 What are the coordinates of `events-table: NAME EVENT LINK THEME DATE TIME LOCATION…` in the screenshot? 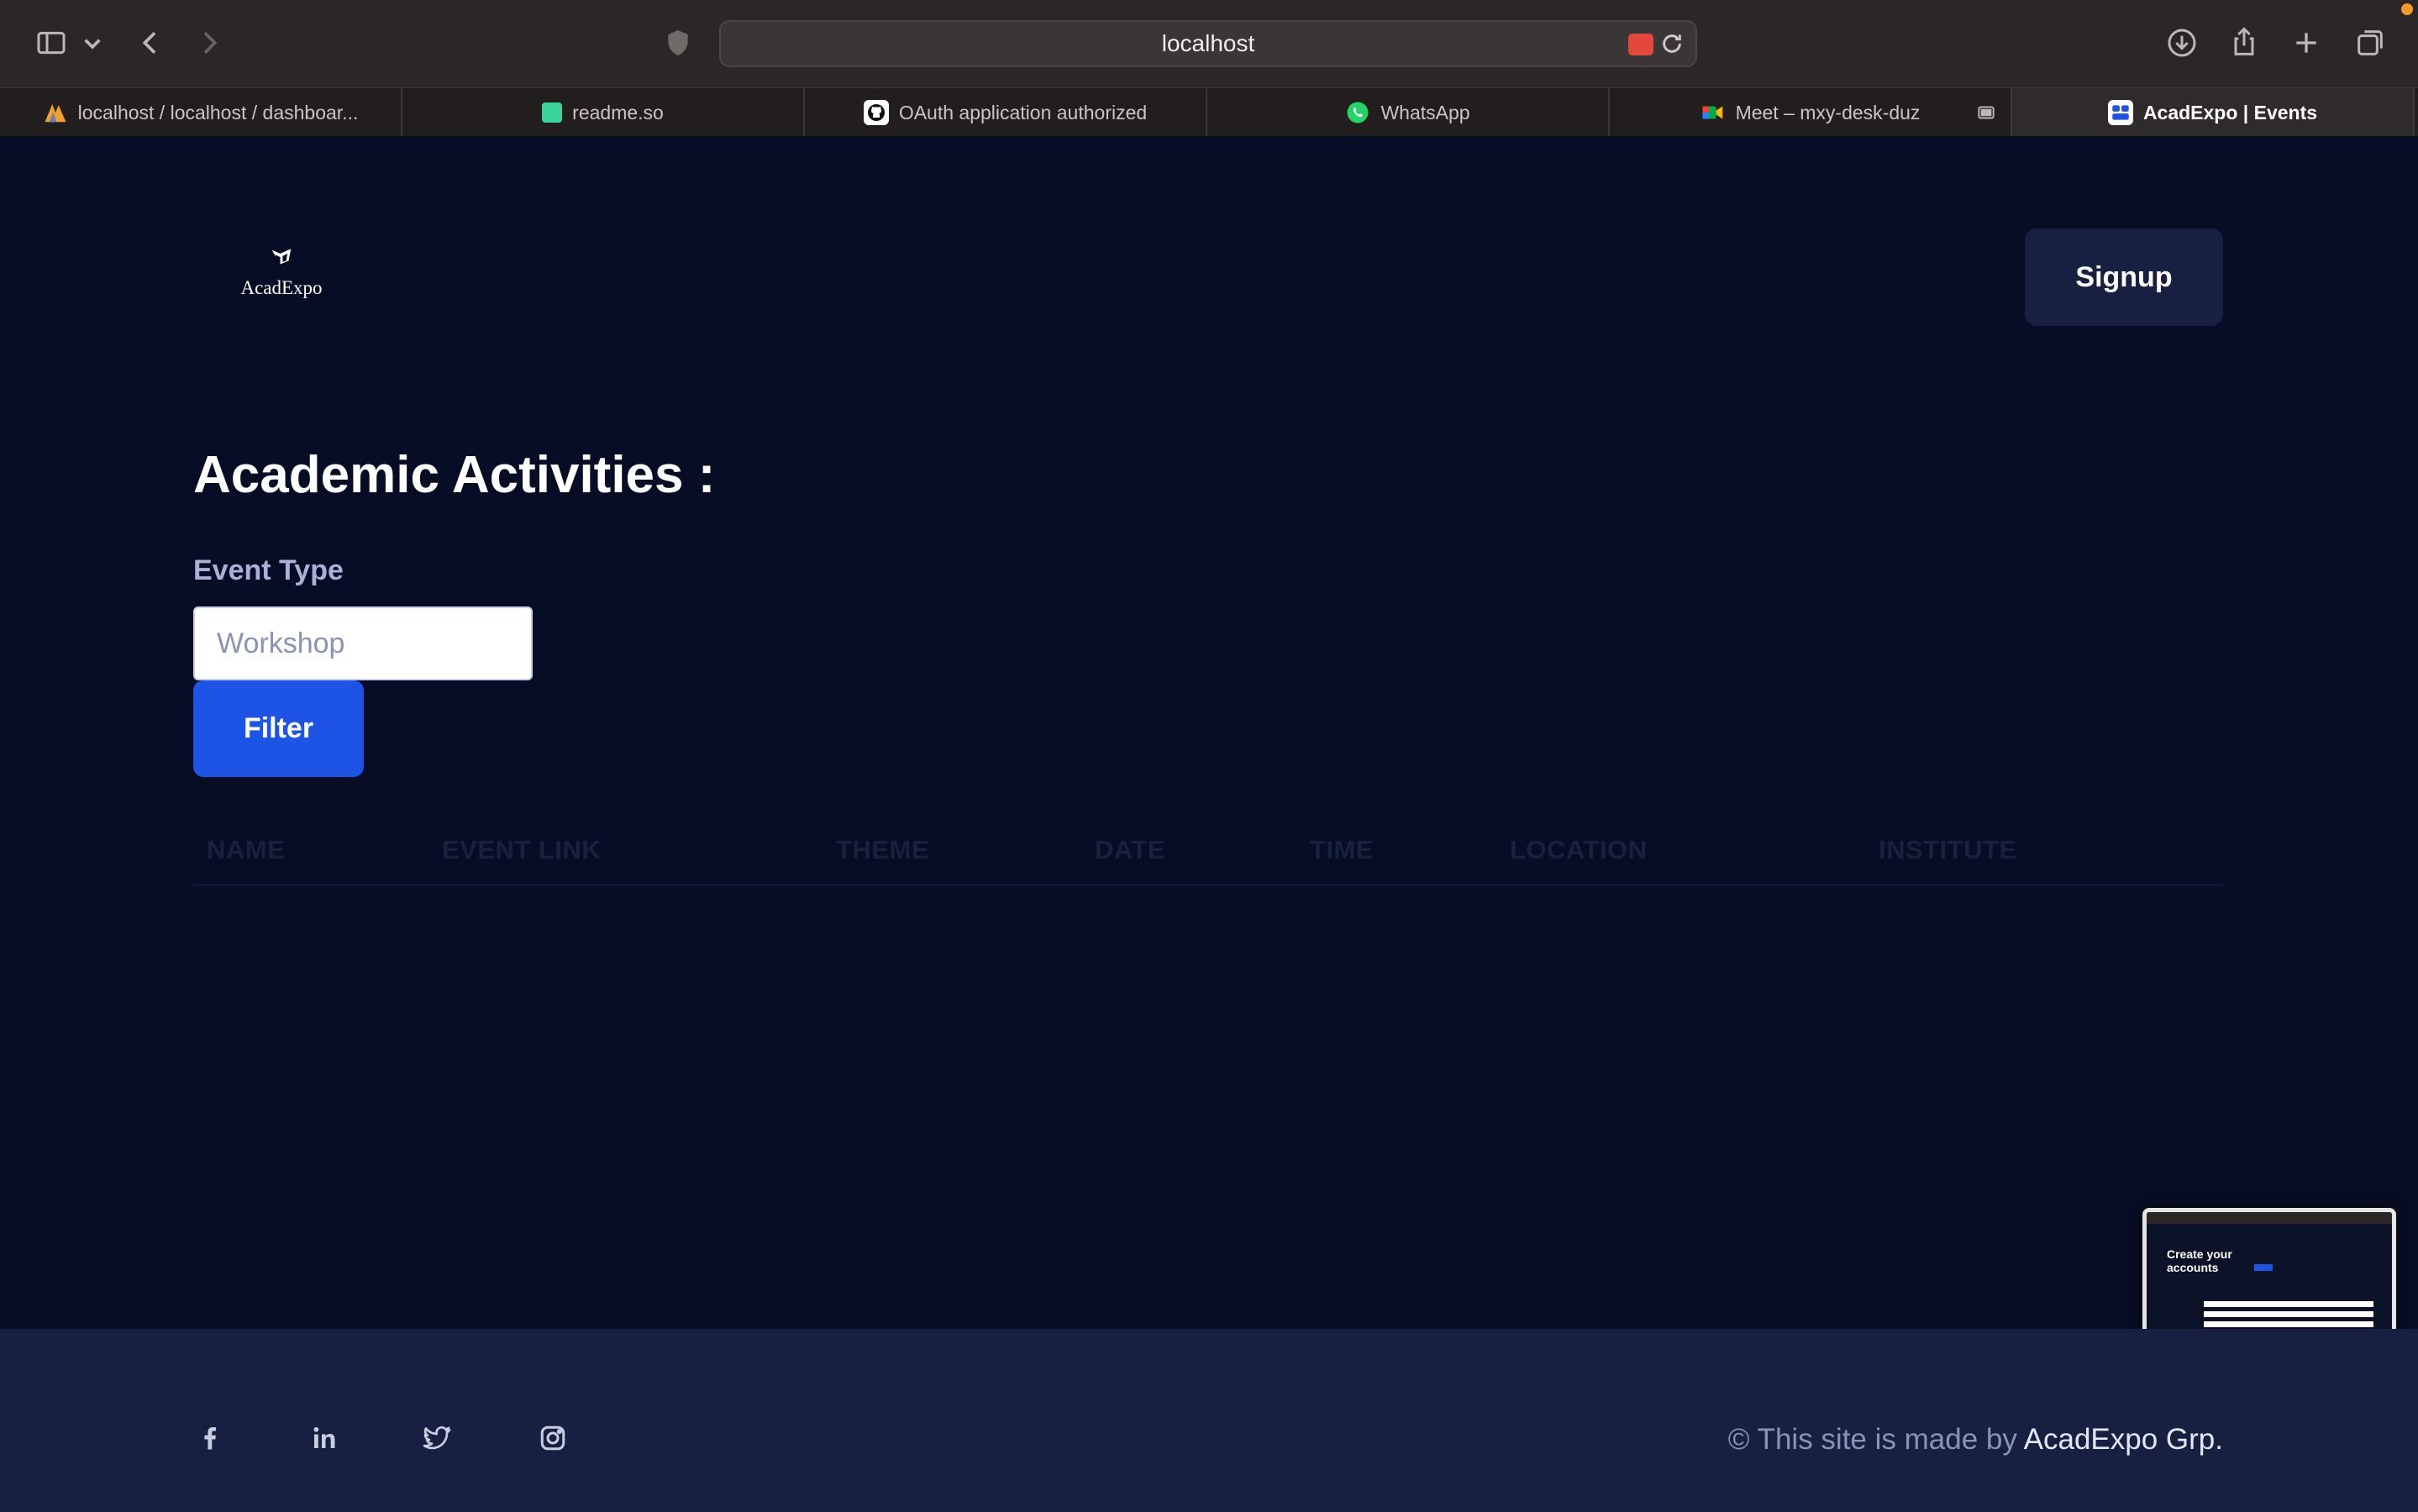 It's located at (1208, 855).